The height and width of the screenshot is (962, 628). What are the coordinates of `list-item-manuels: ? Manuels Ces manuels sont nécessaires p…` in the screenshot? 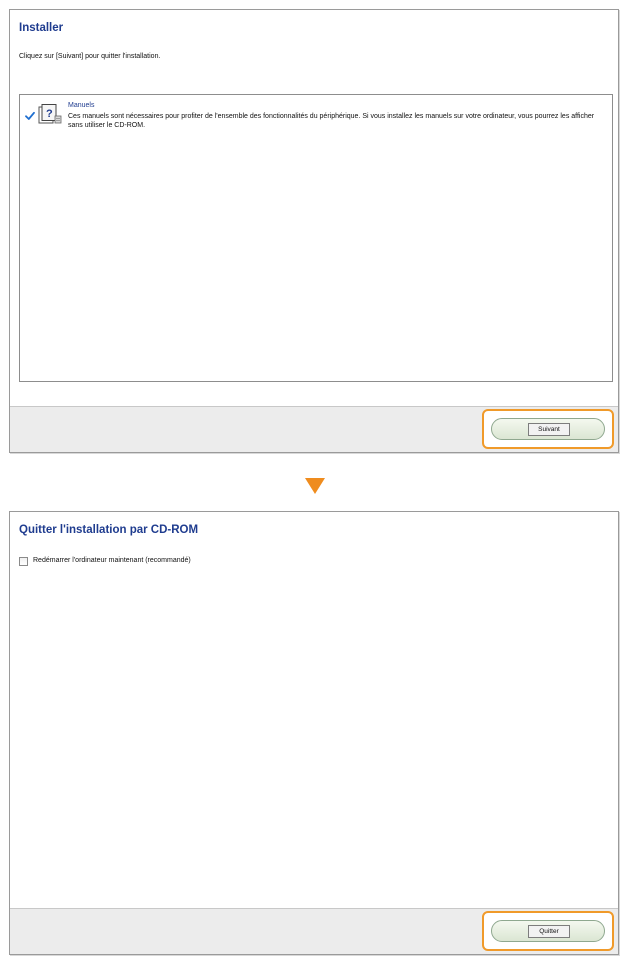 It's located at (315, 119).